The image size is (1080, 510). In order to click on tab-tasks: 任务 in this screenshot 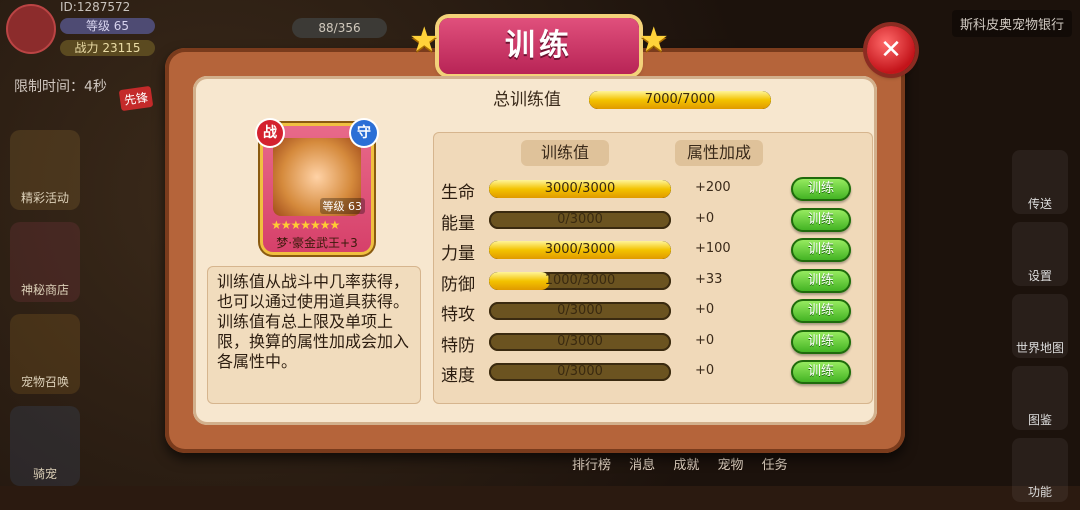, I will do `click(775, 463)`.